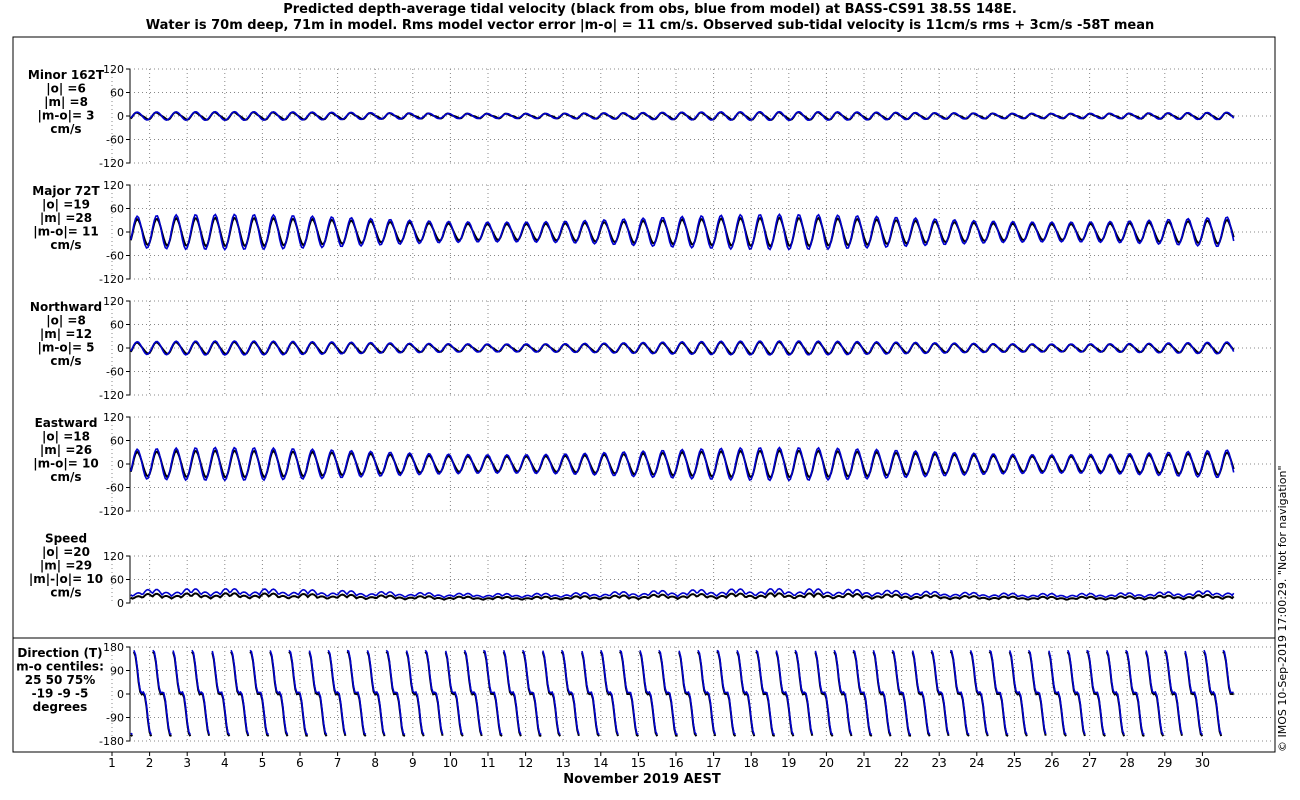 The image size is (1300, 800). What do you see at coordinates (66, 205) in the screenshot?
I see `panel-label-line: |o| =19` at bounding box center [66, 205].